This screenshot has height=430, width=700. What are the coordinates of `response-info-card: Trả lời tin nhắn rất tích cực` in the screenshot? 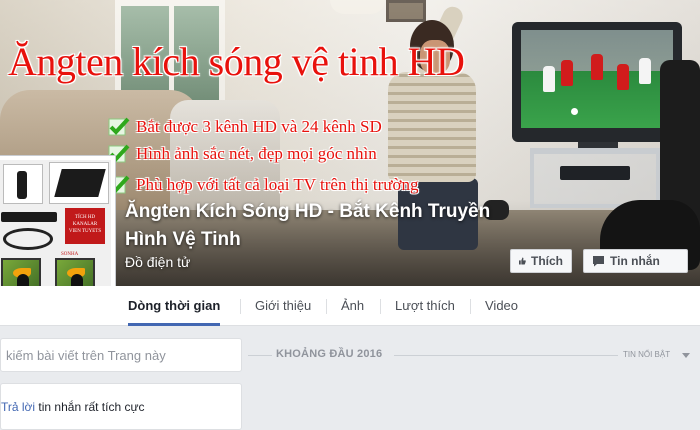 It's located at (121, 406).